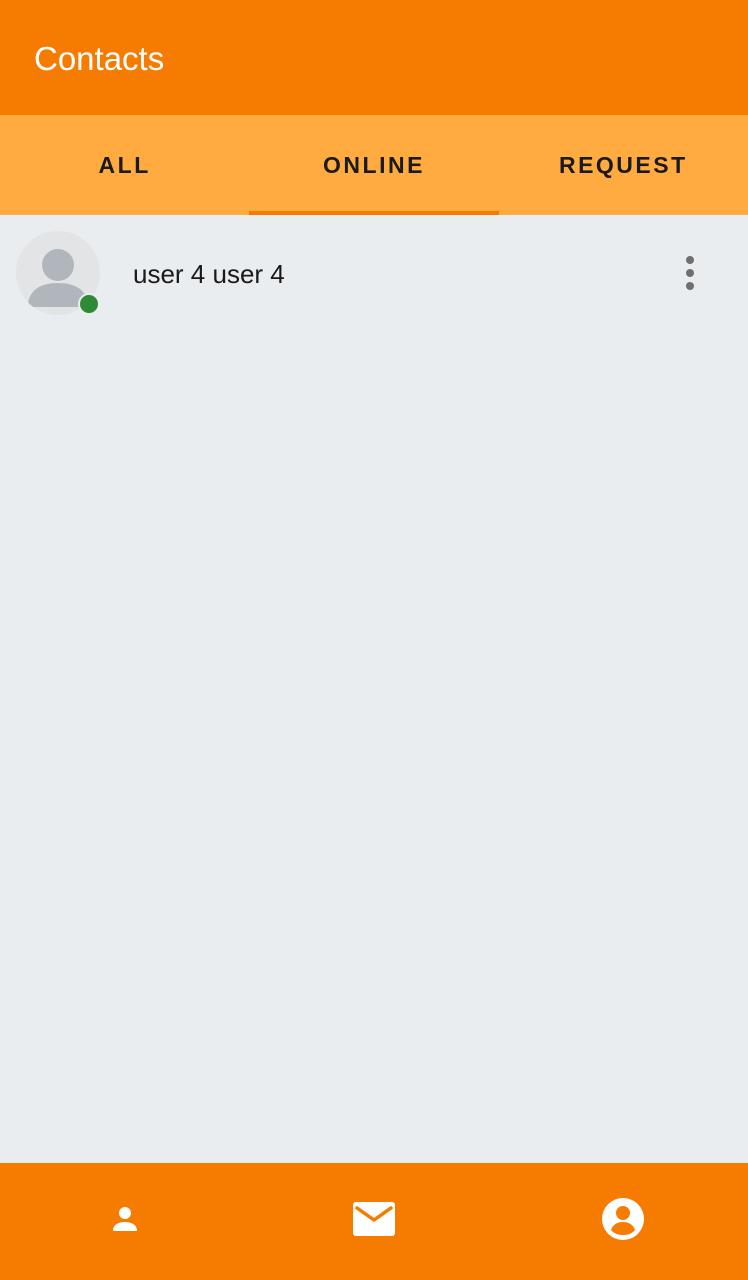 This screenshot has width=748, height=1280. What do you see at coordinates (374, 274) in the screenshot?
I see `list-item: user 4 user 4` at bounding box center [374, 274].